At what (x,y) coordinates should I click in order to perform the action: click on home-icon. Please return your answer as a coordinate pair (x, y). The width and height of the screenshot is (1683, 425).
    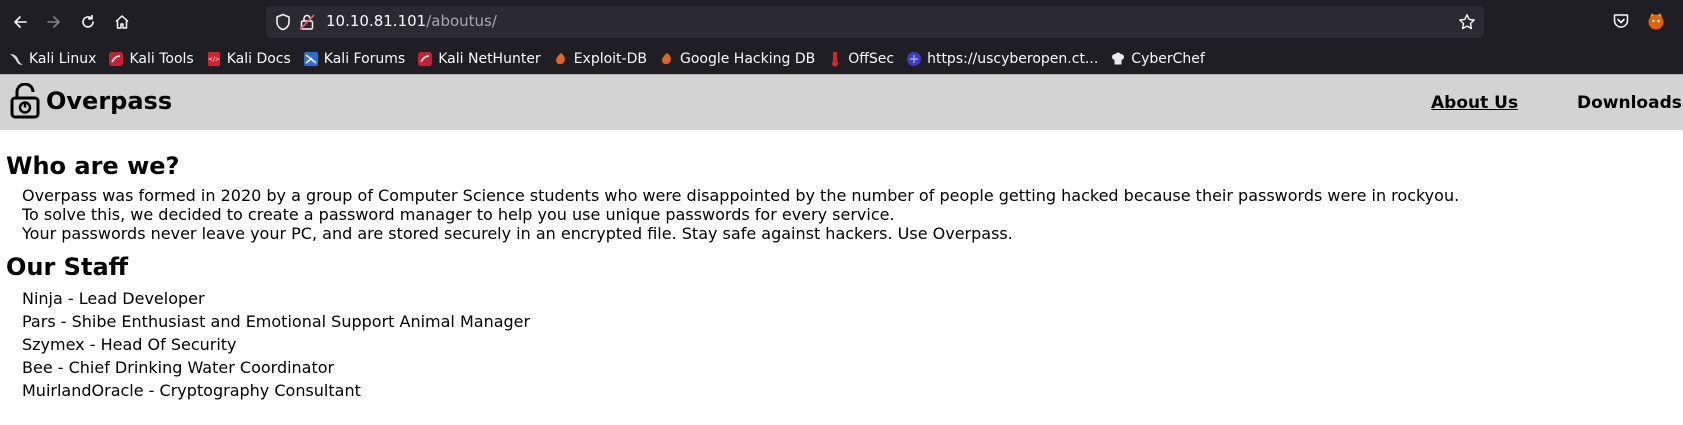
    Looking at the image, I should click on (122, 22).